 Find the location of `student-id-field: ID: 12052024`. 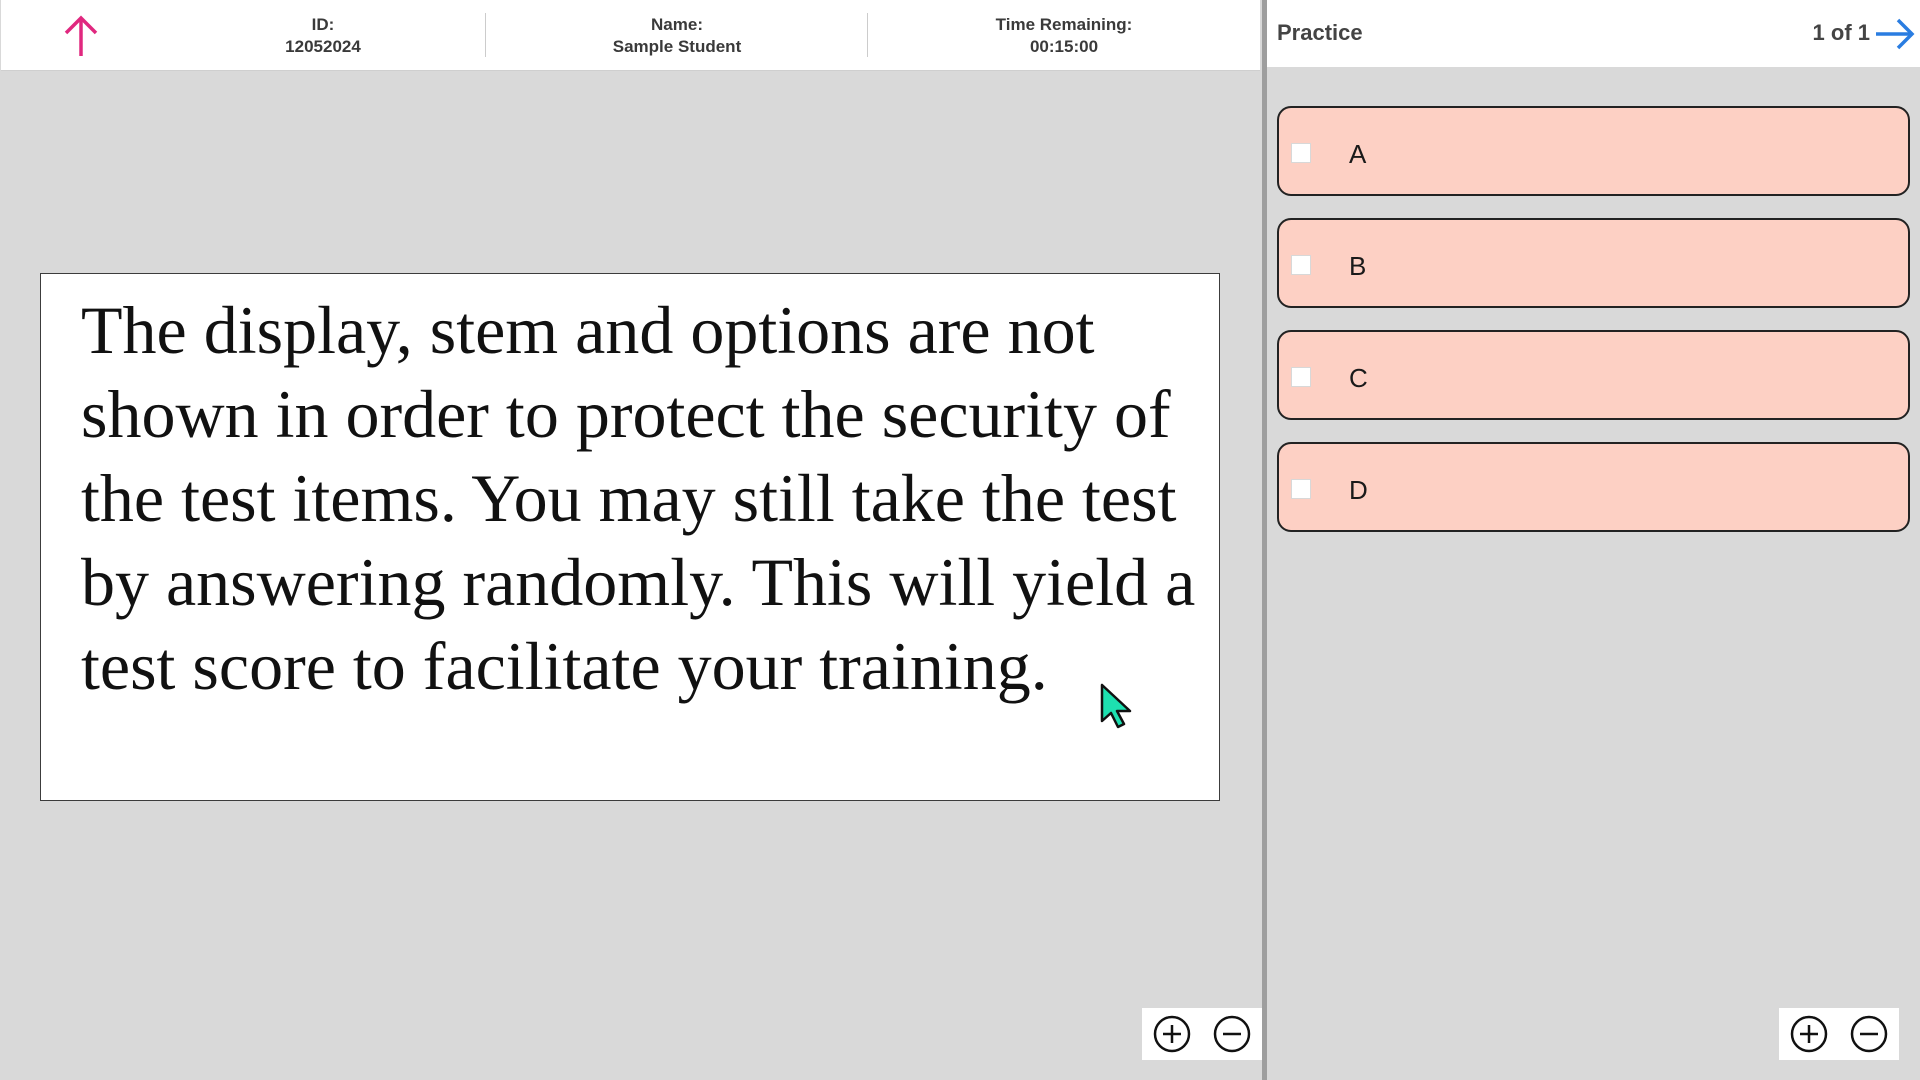

student-id-field: ID: 12052024 is located at coordinates (323, 36).